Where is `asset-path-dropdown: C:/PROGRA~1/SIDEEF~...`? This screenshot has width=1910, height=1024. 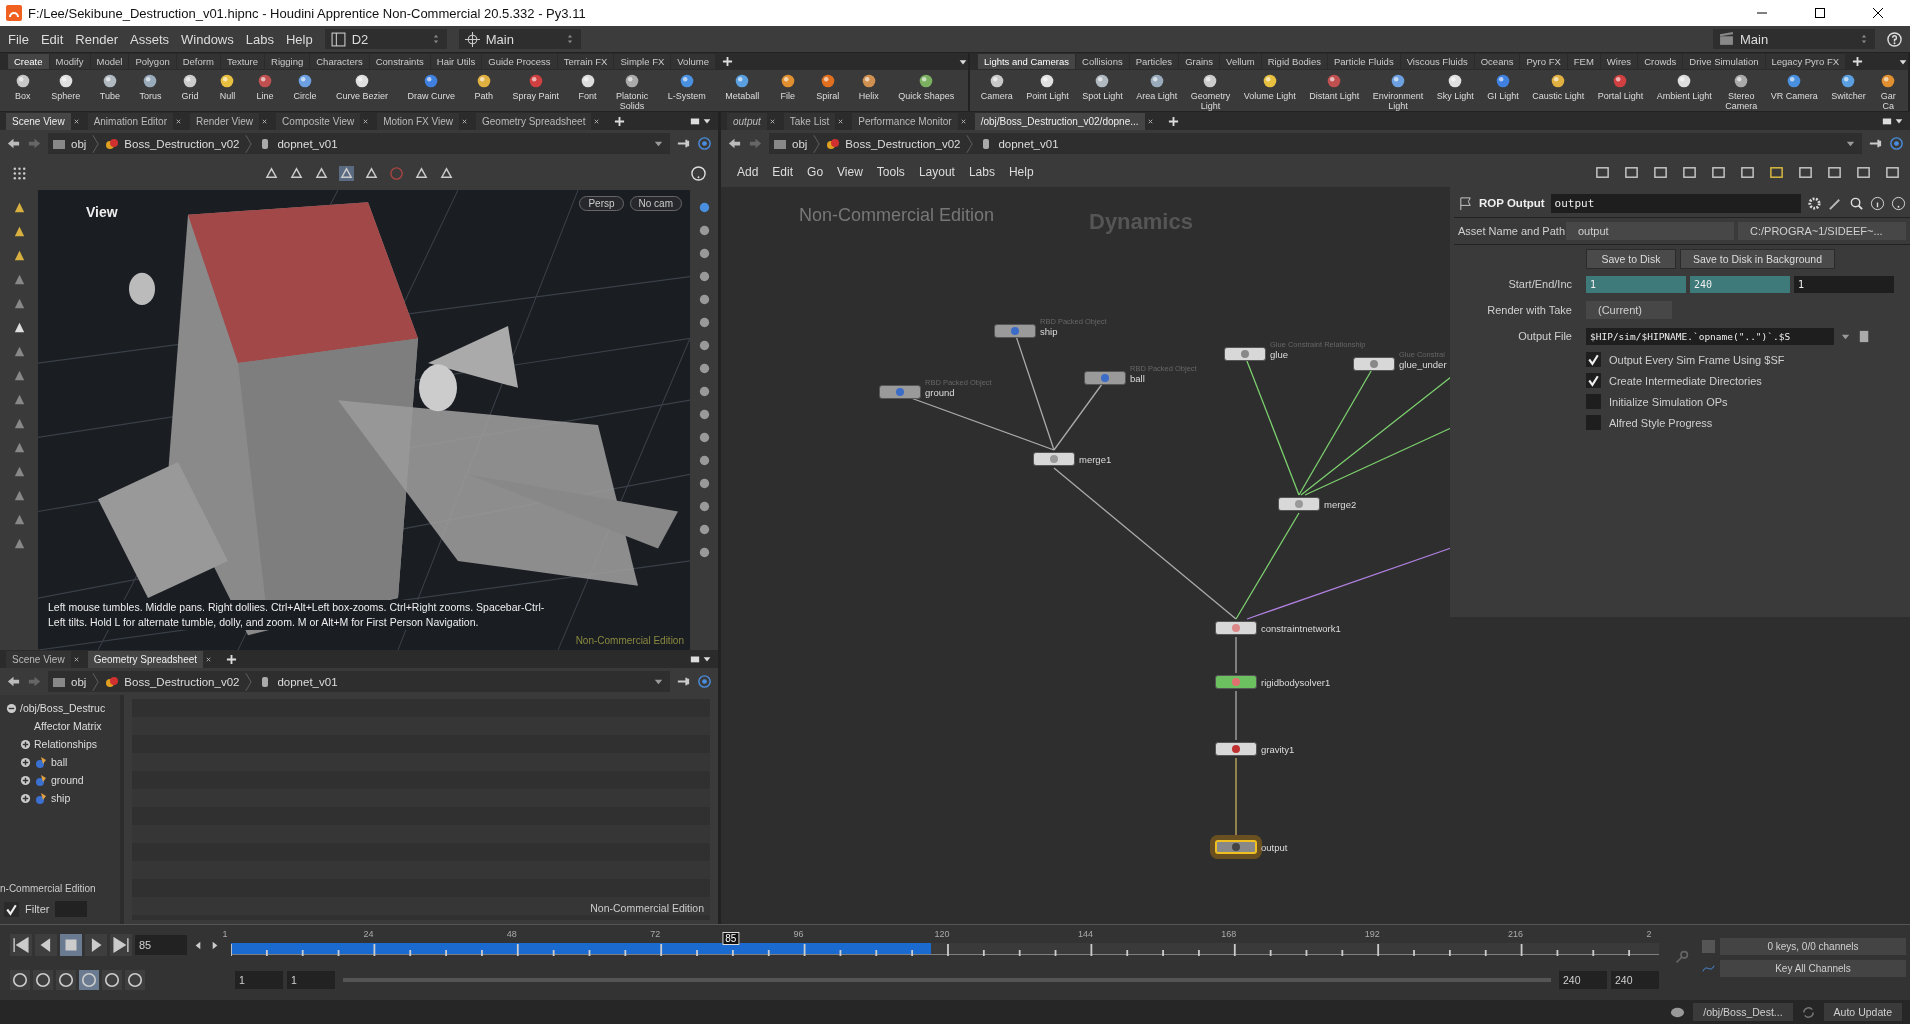
asset-path-dropdown: C:/PROGRA~1/SIDEEF~... is located at coordinates (1822, 231).